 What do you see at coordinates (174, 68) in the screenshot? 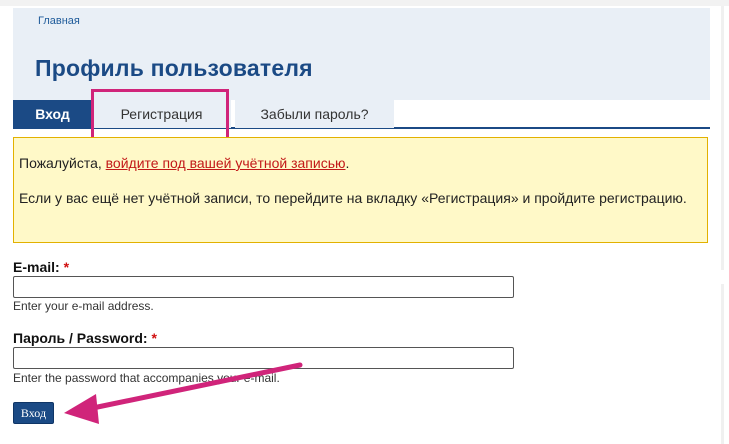
I see `page-title: Профиль пользователя` at bounding box center [174, 68].